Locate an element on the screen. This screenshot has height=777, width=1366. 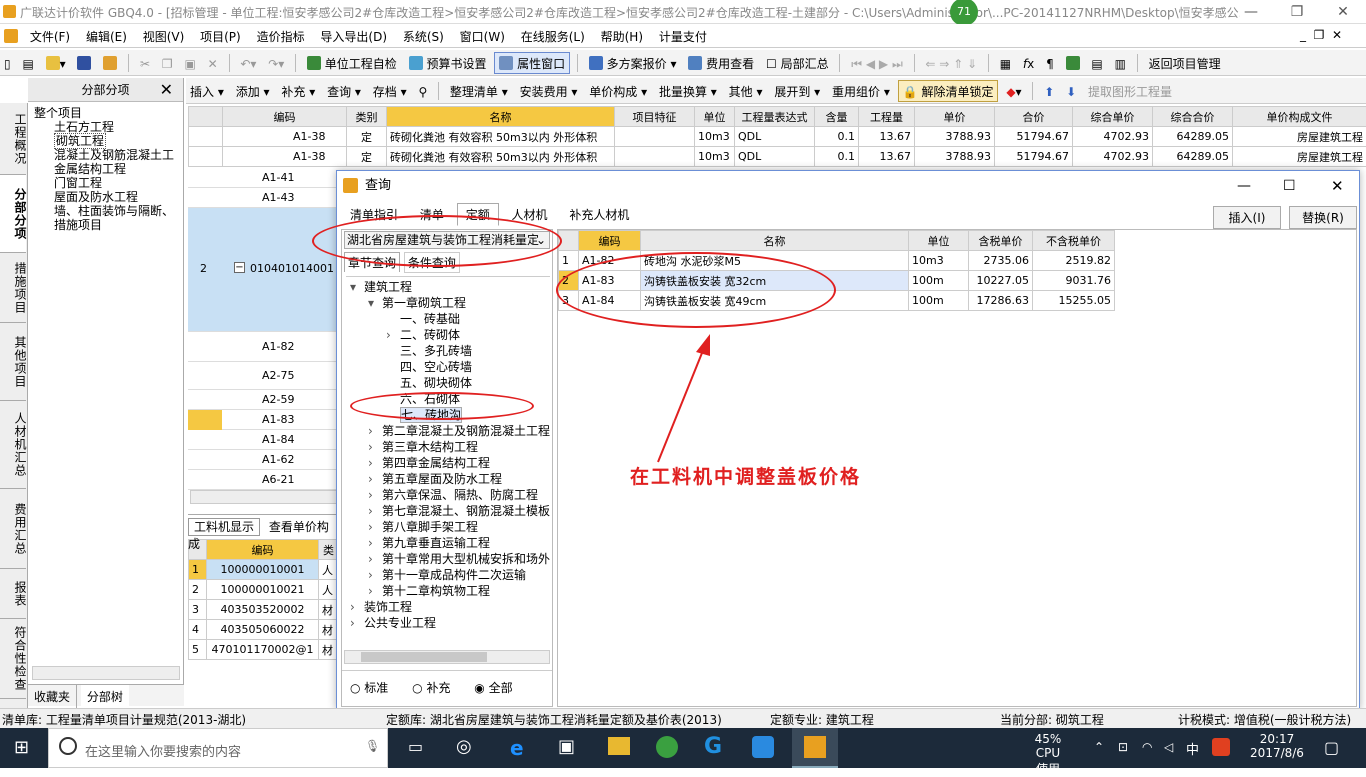
app-menu-icon is located at coordinates (11, 36).